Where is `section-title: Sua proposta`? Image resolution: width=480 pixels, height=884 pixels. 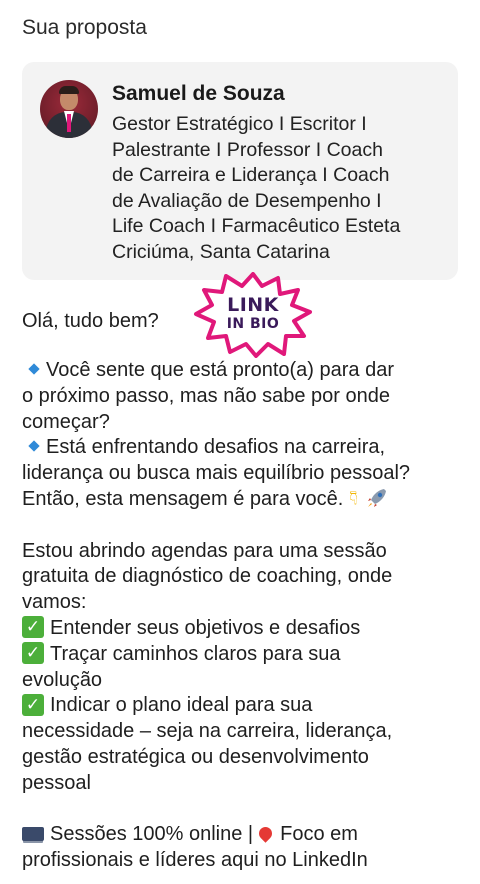
section-title: Sua proposta is located at coordinates (84, 27).